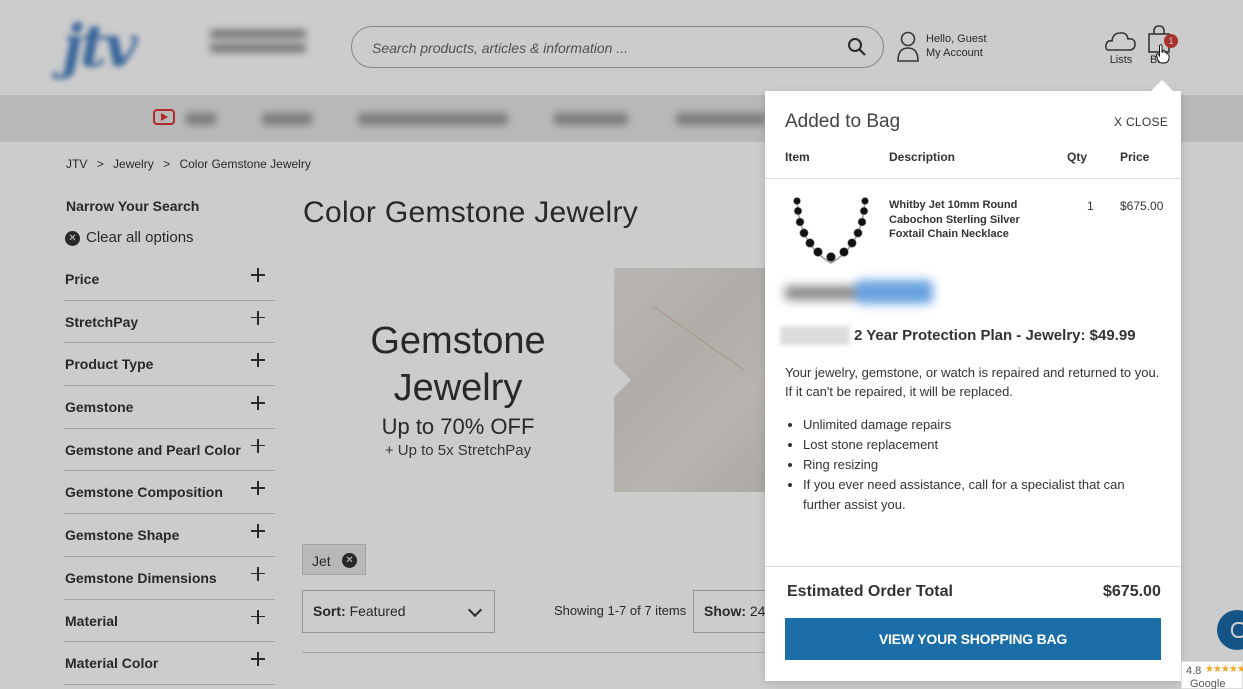  What do you see at coordinates (797, 157) in the screenshot?
I see `col-item-header: Item` at bounding box center [797, 157].